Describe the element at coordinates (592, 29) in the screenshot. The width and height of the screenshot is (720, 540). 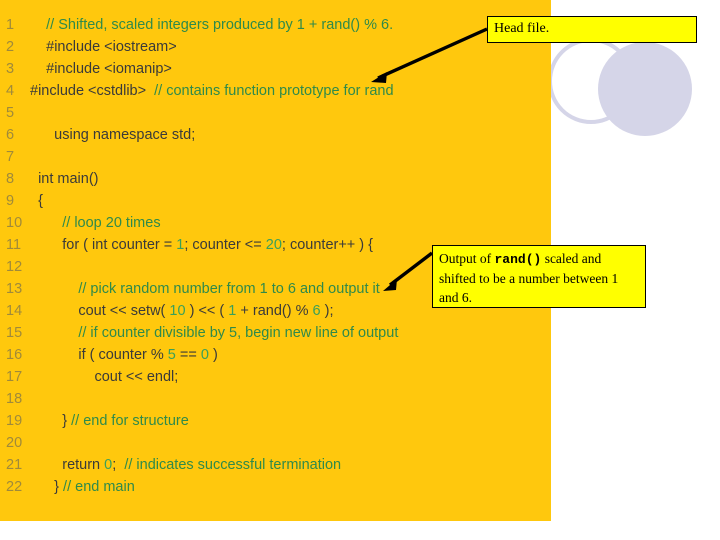
I see `callout-head-file: Head file.` at that location.